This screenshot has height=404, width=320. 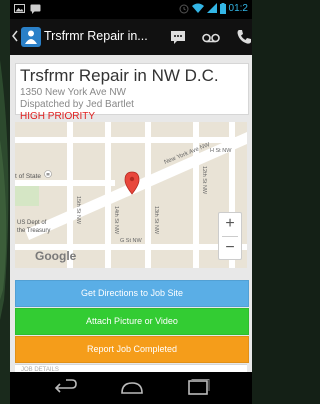 What do you see at coordinates (204, 180) in the screenshot?
I see `map-label-12th: 12th St NW` at bounding box center [204, 180].